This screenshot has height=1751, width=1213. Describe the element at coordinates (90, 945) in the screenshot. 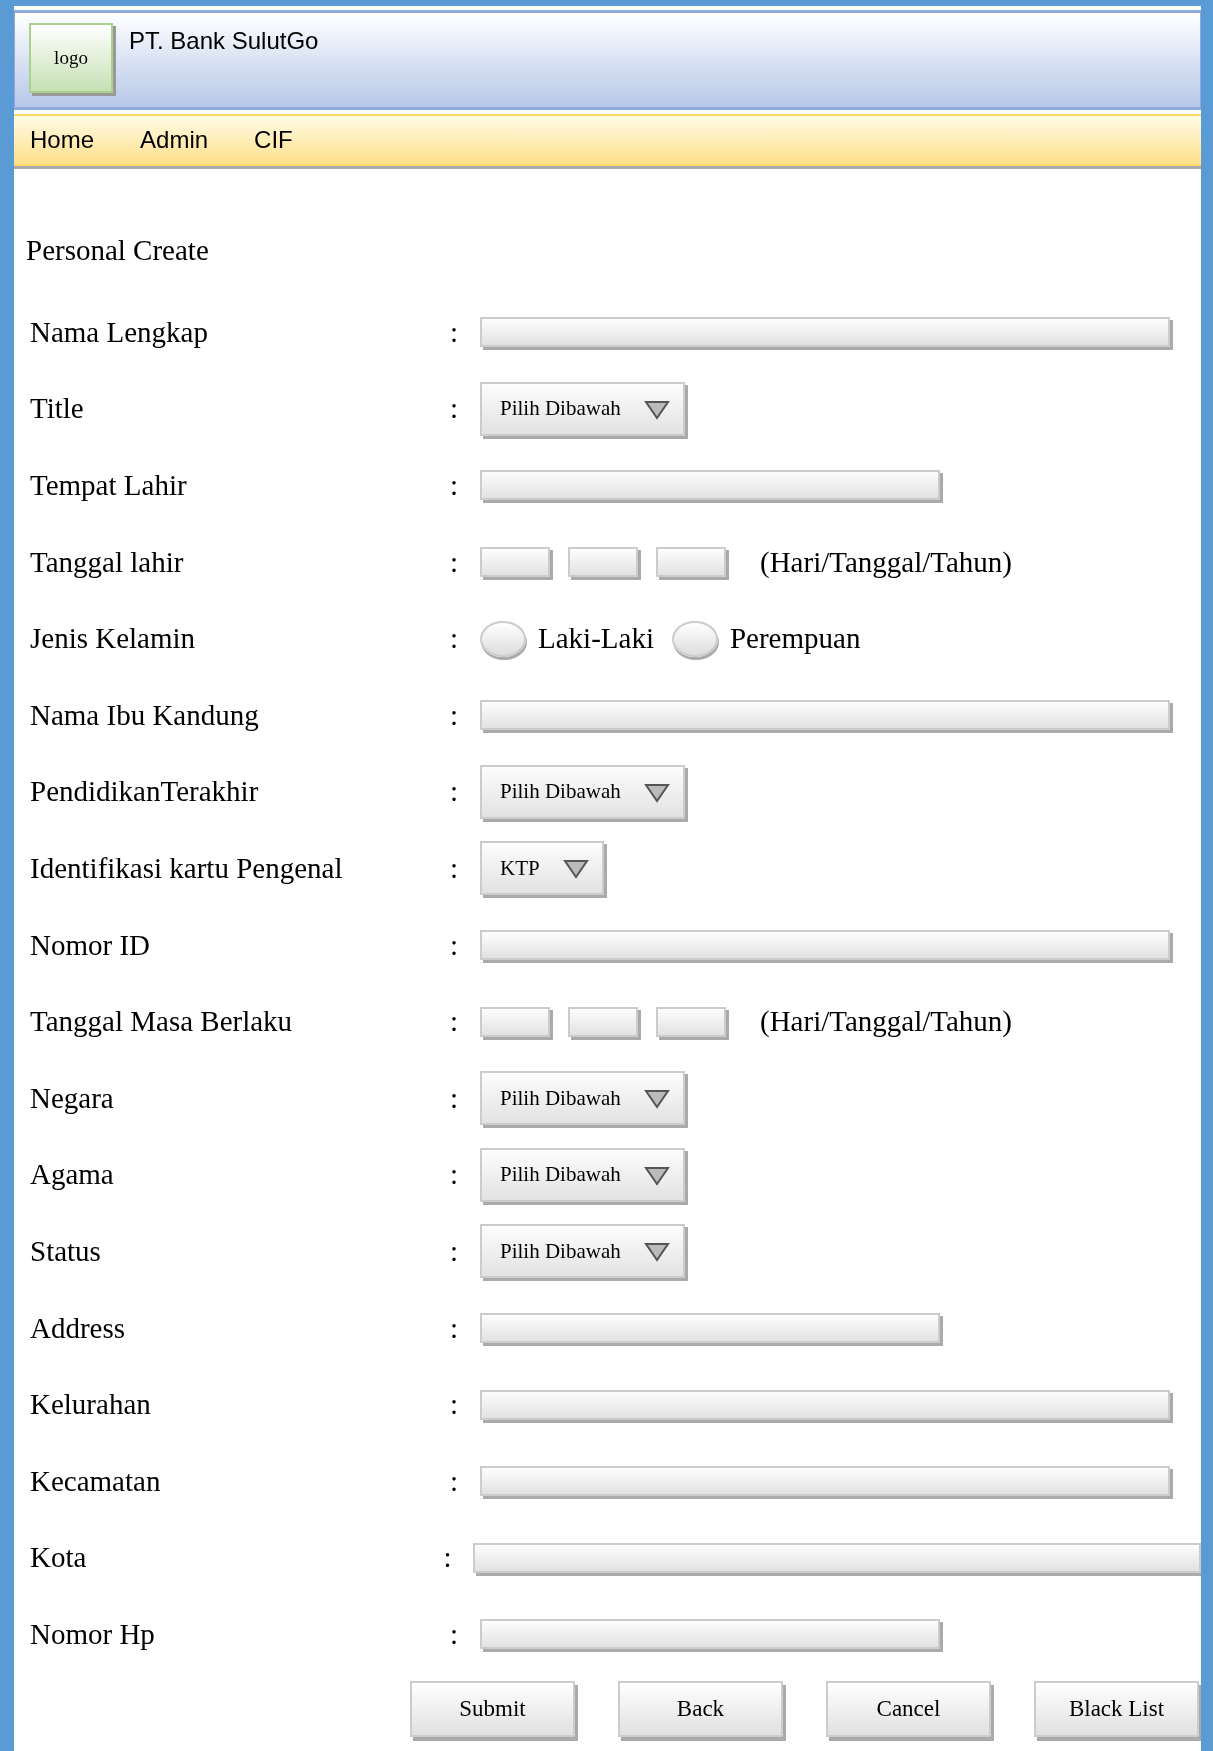

I see `field-label: Nomor ID` at that location.